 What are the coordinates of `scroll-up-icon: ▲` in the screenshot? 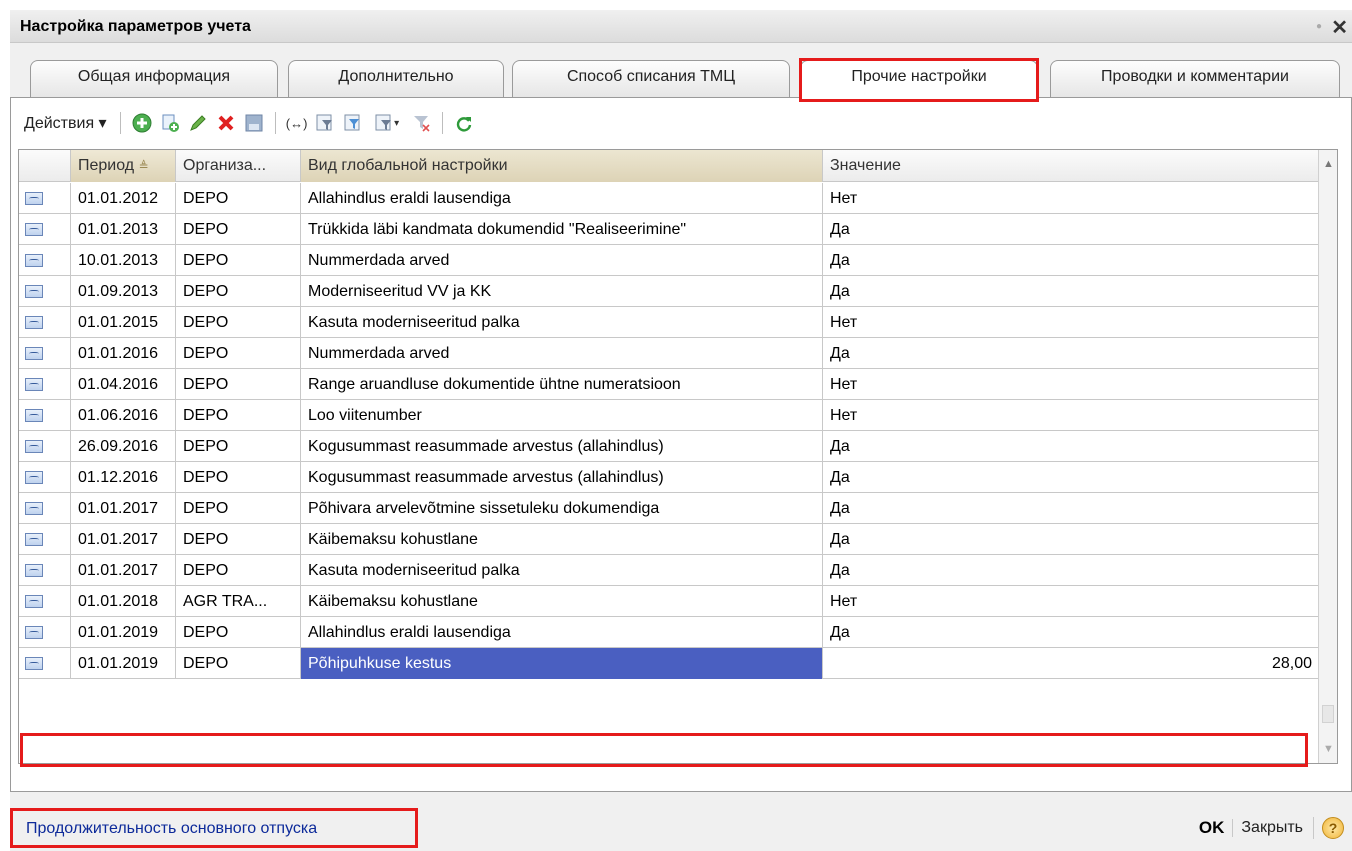 It's located at (1328, 164).